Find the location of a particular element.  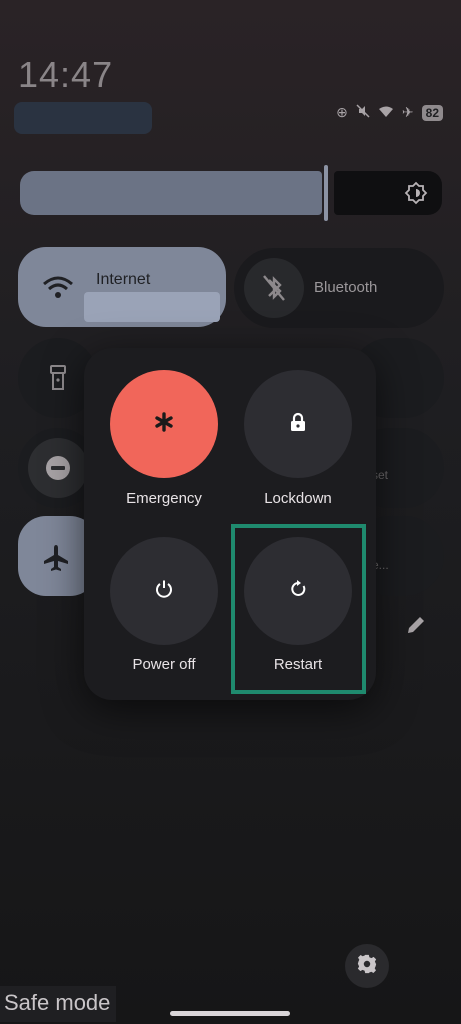

emergency-label: Emergency is located at coordinates (164, 498).